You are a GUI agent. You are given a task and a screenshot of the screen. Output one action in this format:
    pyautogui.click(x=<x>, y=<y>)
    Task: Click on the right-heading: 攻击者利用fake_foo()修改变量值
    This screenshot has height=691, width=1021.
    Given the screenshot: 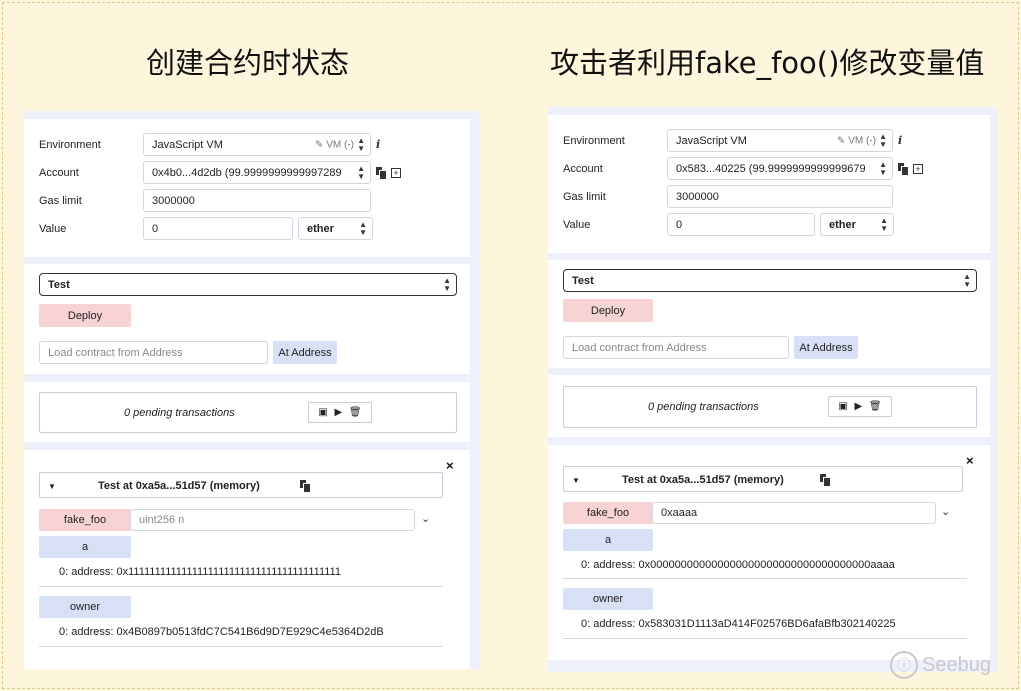 What is the action you would take?
    pyautogui.click(x=767, y=63)
    